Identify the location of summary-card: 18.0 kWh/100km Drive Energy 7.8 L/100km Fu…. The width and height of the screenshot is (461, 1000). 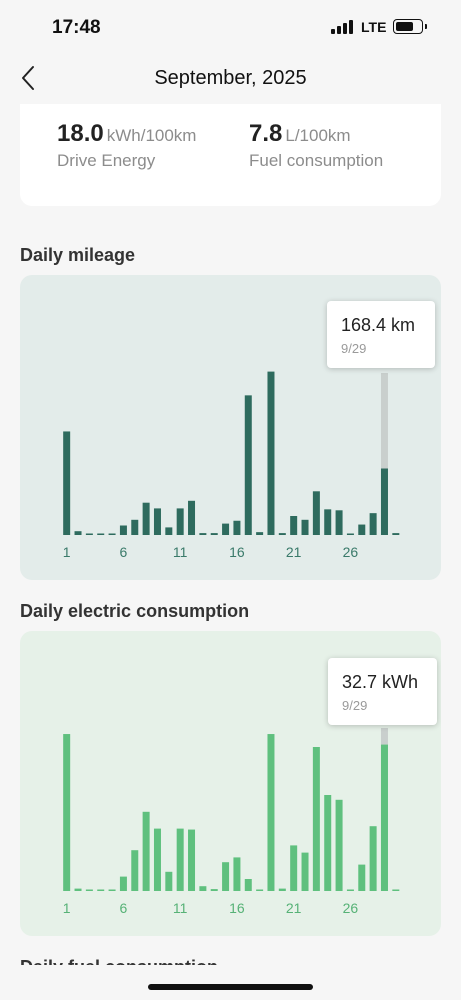
(230, 155).